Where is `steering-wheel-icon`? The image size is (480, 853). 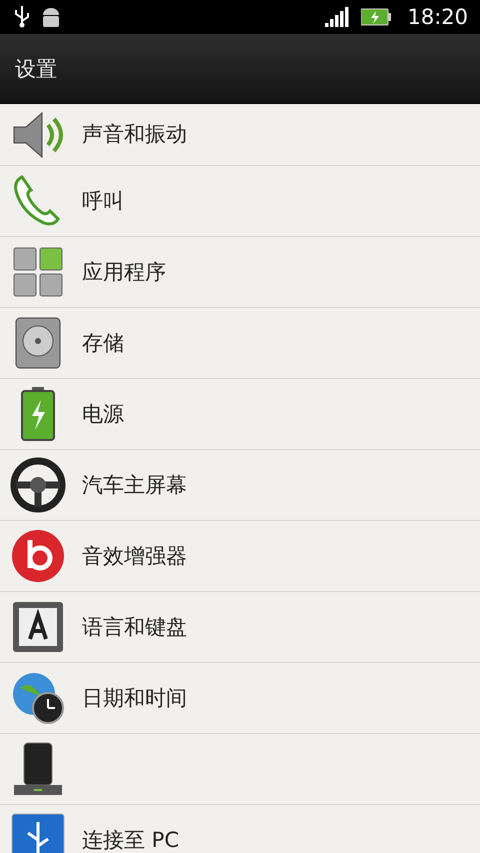
steering-wheel-icon is located at coordinates (38, 485).